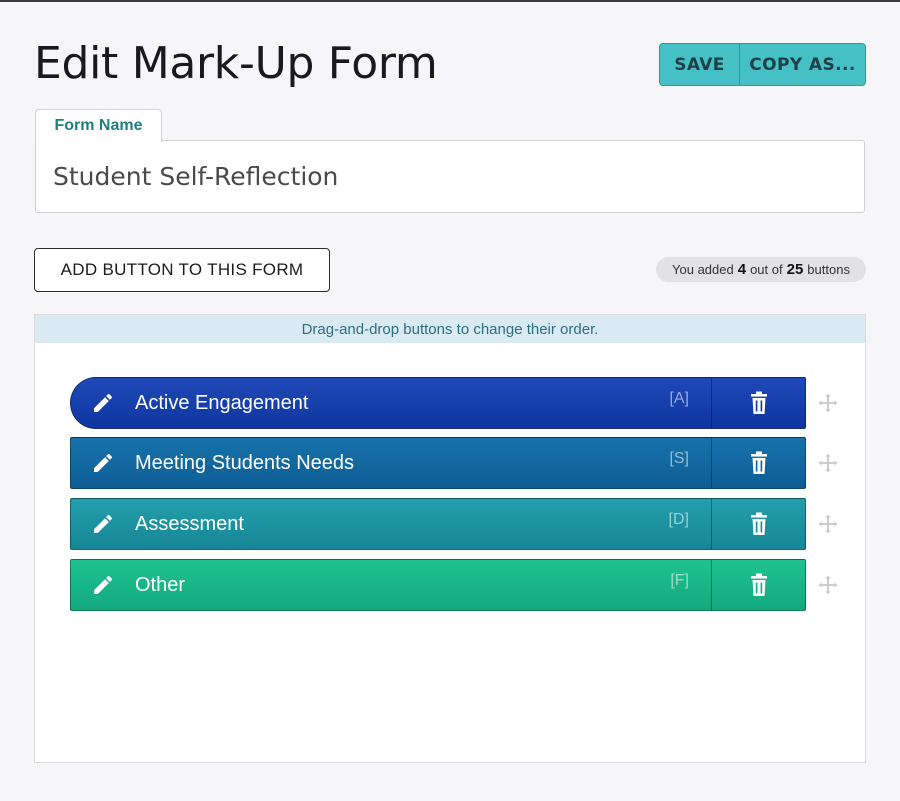  What do you see at coordinates (795, 269) in the screenshot?
I see `counter-total: 25` at bounding box center [795, 269].